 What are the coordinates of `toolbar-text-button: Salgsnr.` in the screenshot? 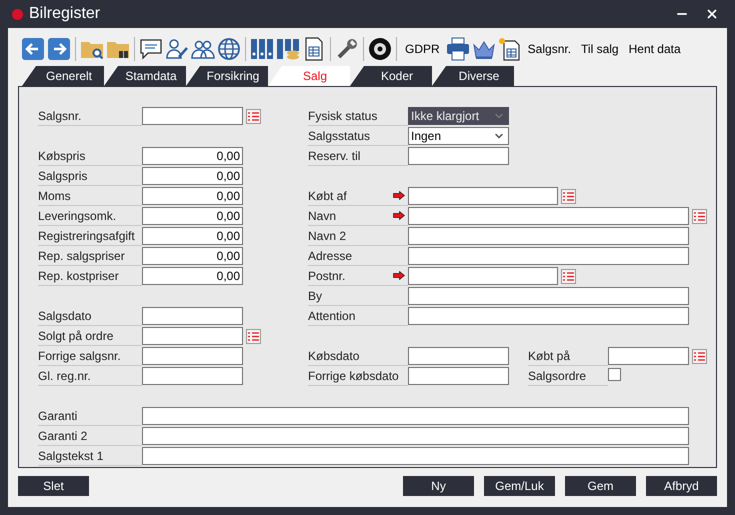 It's located at (549, 49).